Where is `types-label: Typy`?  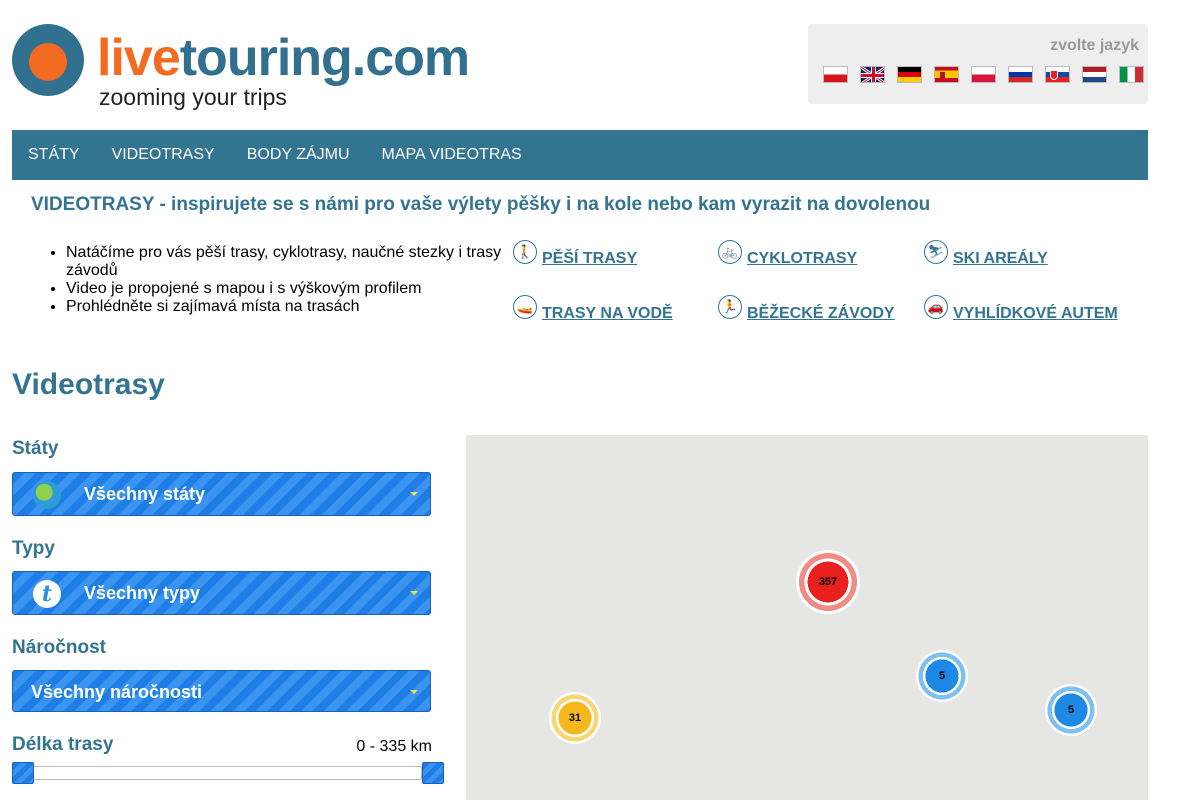
types-label: Typy is located at coordinates (33, 548).